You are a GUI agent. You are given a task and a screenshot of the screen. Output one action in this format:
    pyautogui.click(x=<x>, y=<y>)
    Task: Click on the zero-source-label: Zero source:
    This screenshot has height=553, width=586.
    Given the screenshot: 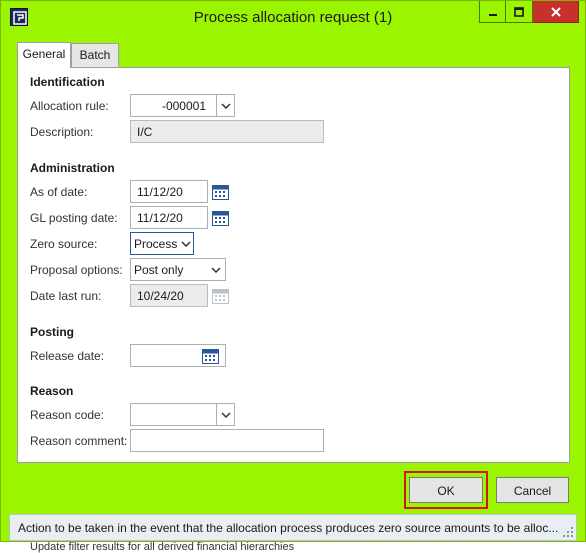 What is the action you would take?
    pyautogui.click(x=64, y=244)
    